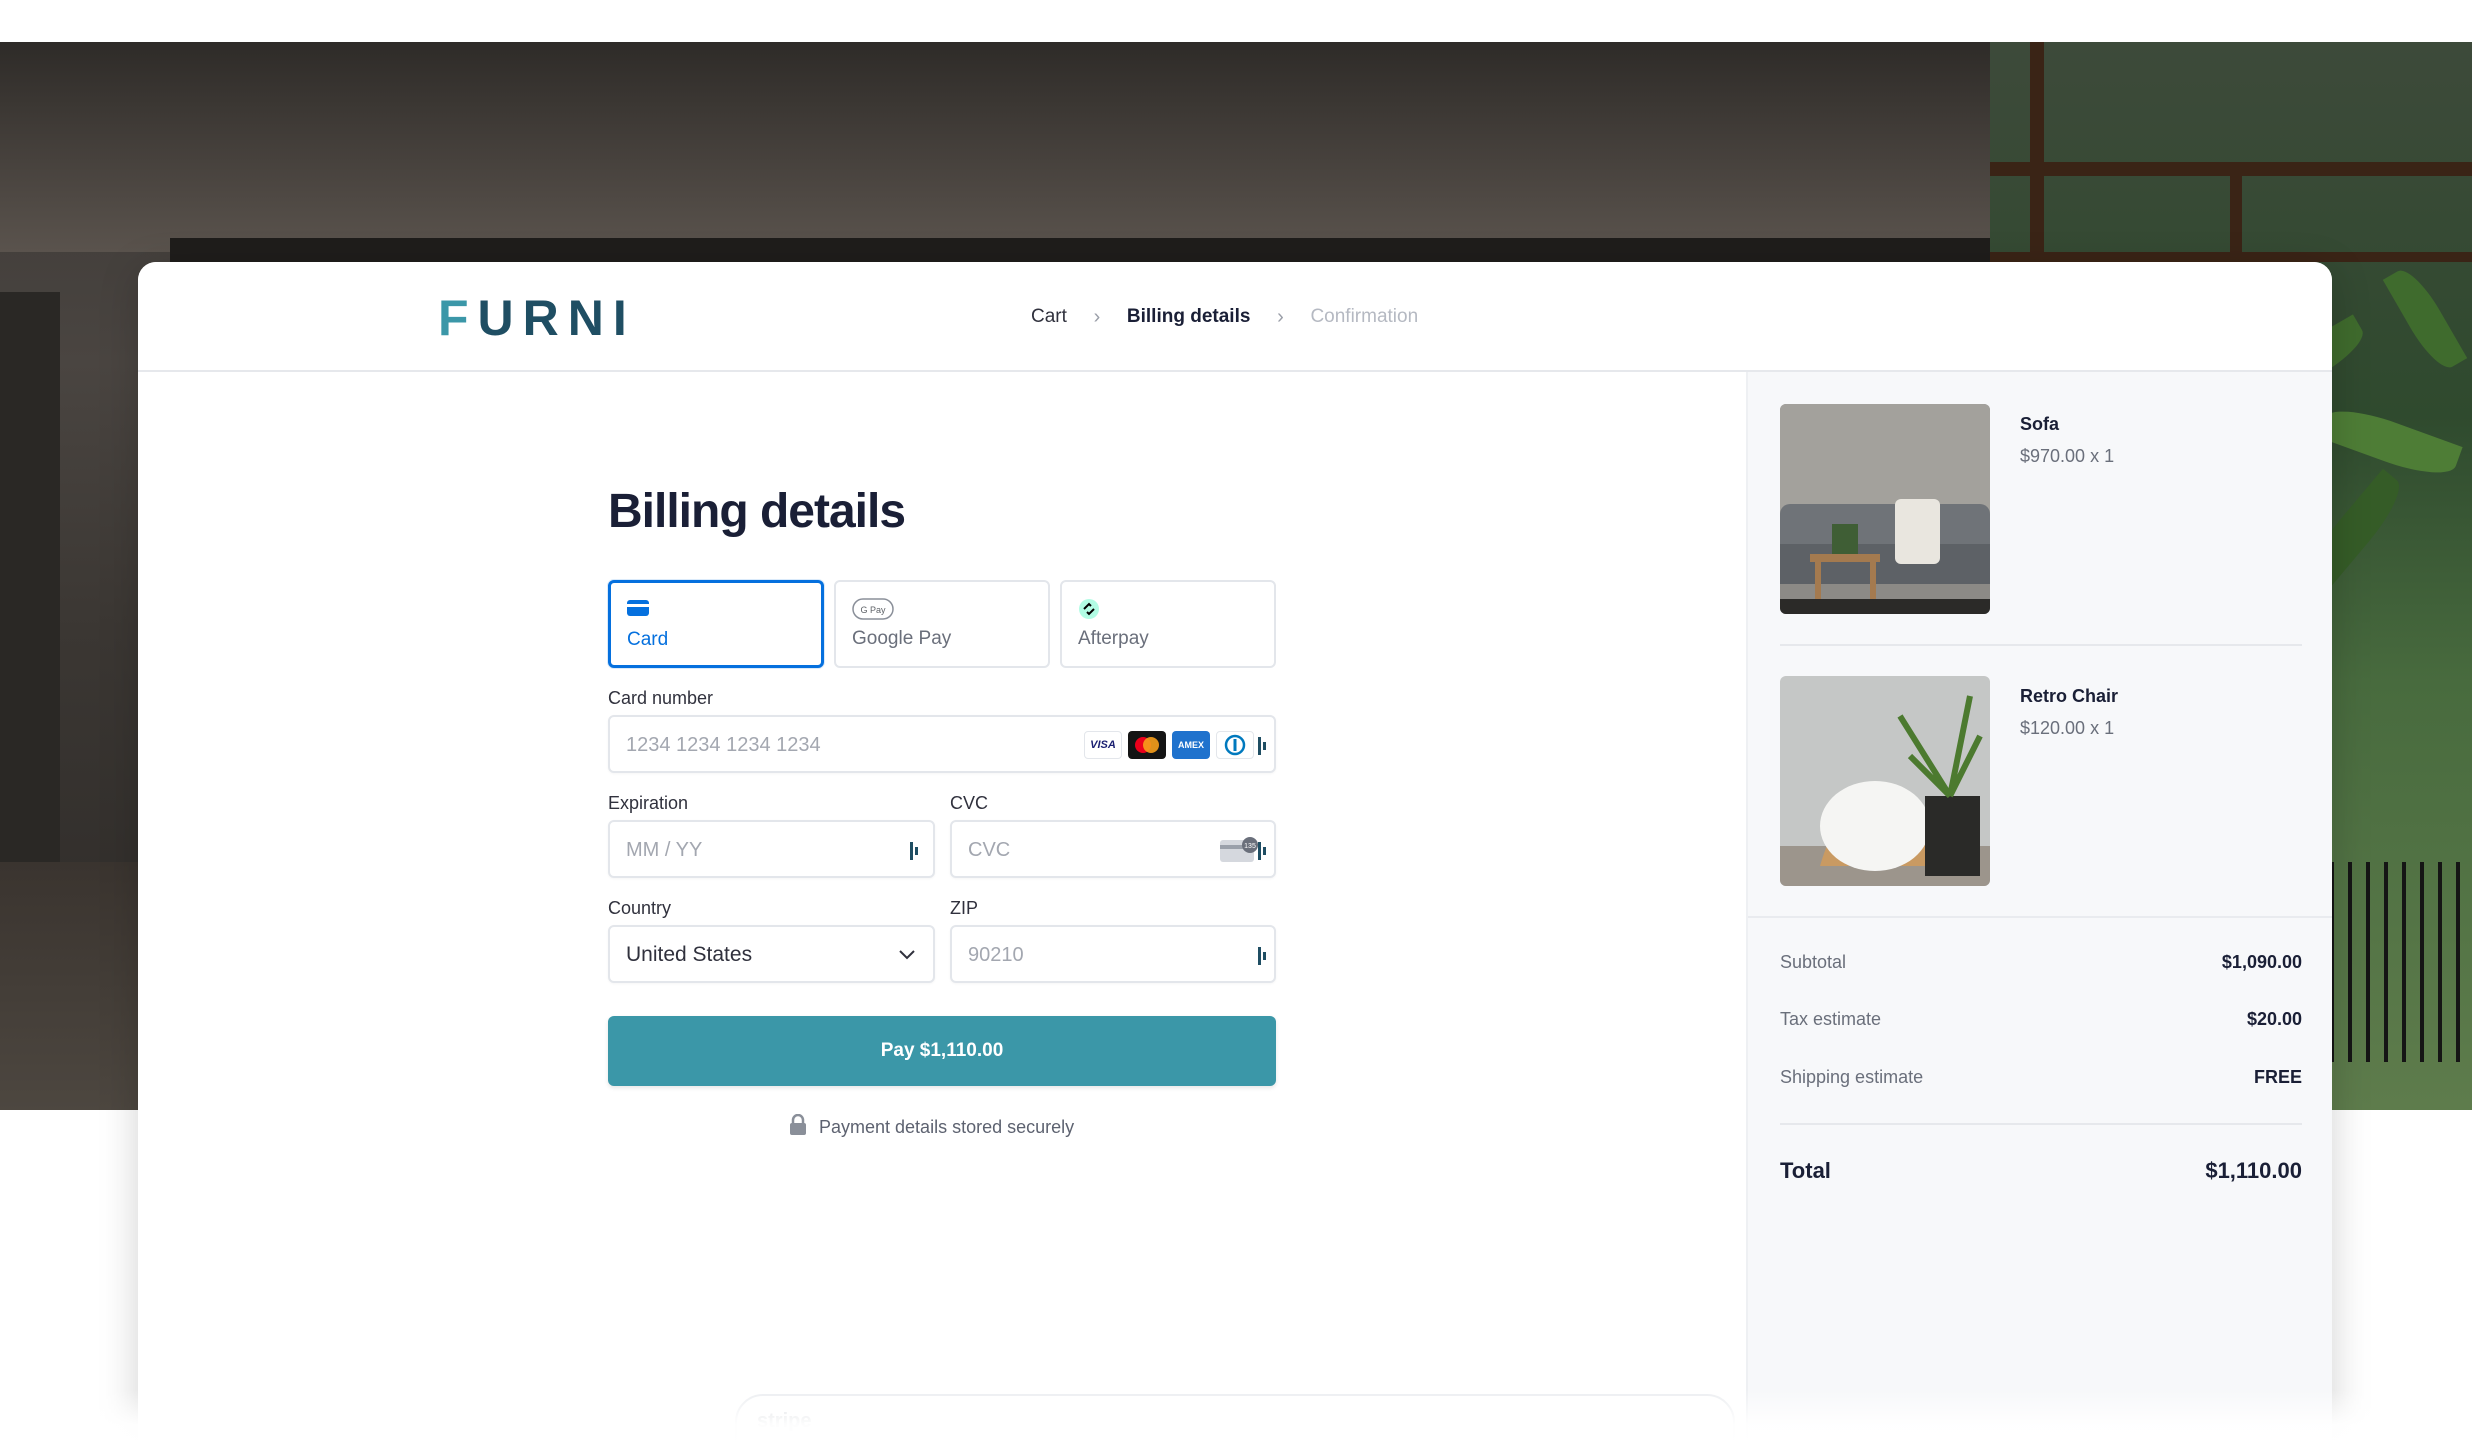 The image size is (2472, 1448). Describe the element at coordinates (1364, 316) in the screenshot. I see `breadcrumb-confirmation: Confirmation` at that location.